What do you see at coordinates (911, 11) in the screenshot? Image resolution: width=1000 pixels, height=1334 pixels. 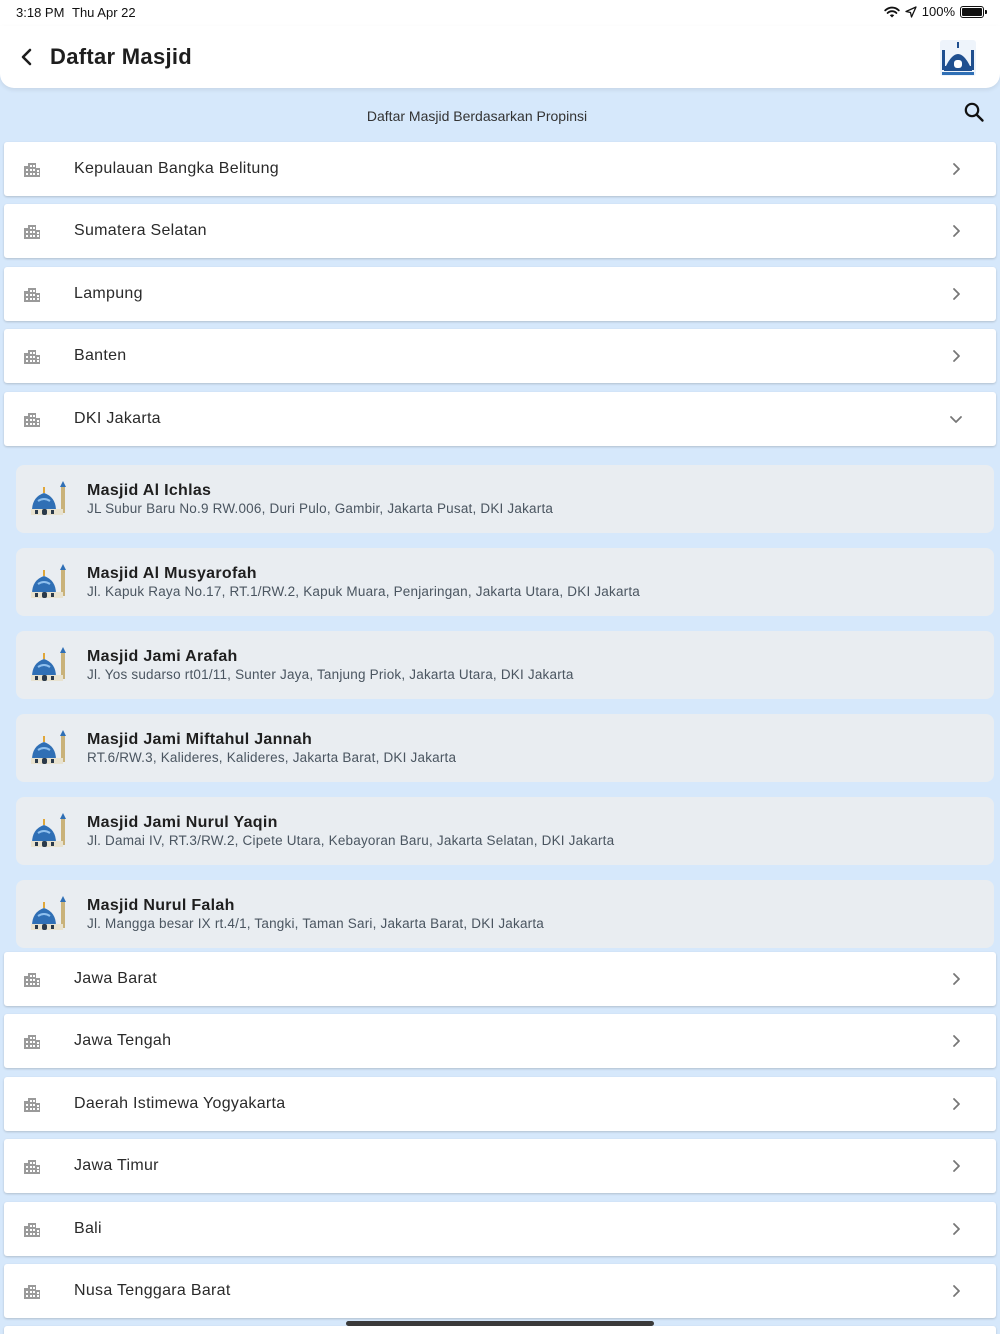 I see `location-arrow-icon` at bounding box center [911, 11].